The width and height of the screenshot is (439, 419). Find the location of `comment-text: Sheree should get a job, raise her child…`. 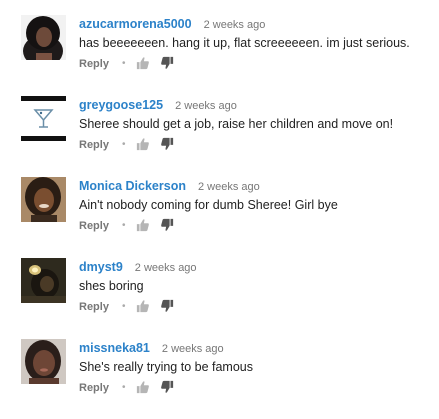

comment-text: Sheree should get a job, raise her child… is located at coordinates (236, 124).